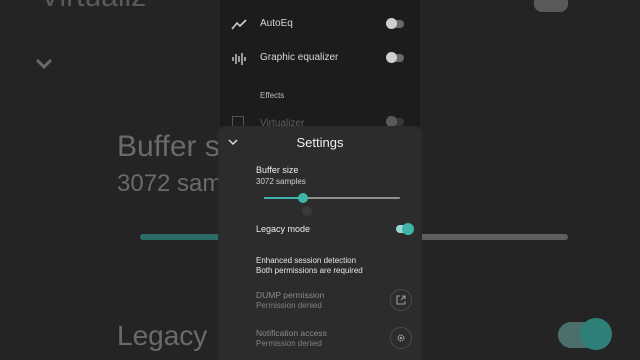 The height and width of the screenshot is (360, 640). I want to click on dump-permission-status: Permission denied, so click(289, 305).